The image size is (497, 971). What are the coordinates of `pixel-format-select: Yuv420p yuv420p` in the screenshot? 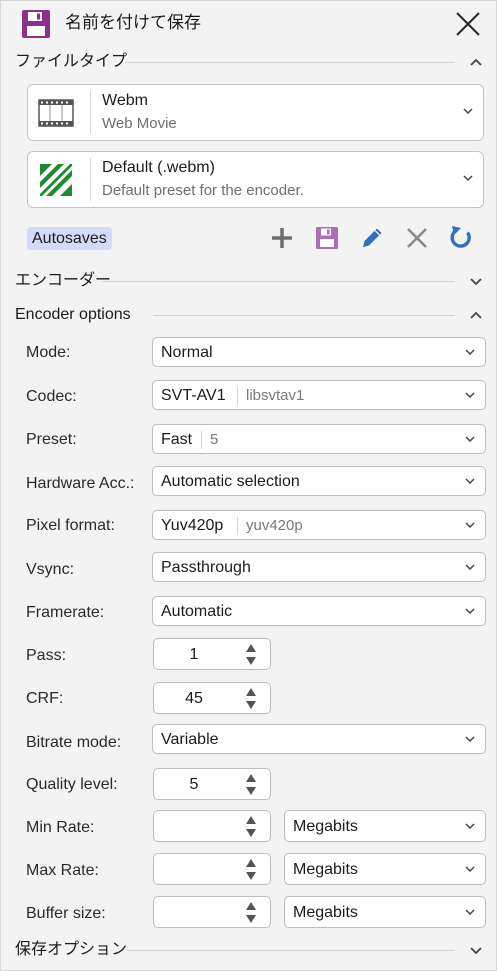 It's located at (319, 525).